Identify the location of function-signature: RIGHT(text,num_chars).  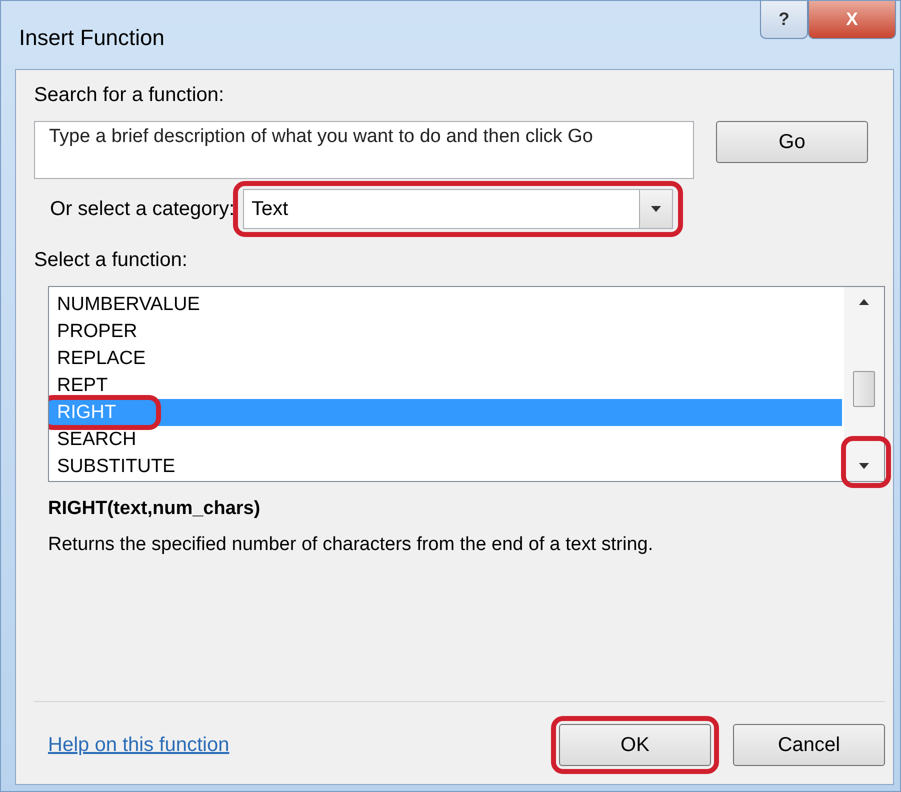
(155, 509).